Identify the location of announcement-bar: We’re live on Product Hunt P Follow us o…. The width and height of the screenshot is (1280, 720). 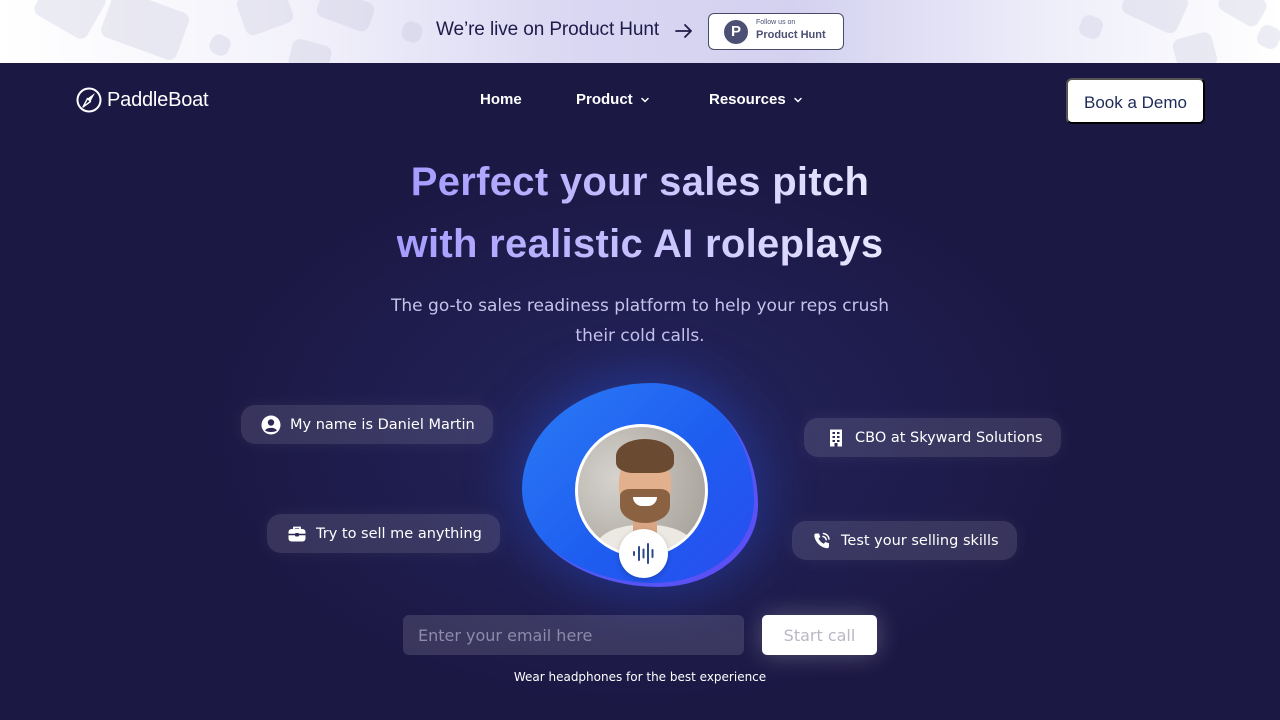
(640, 31).